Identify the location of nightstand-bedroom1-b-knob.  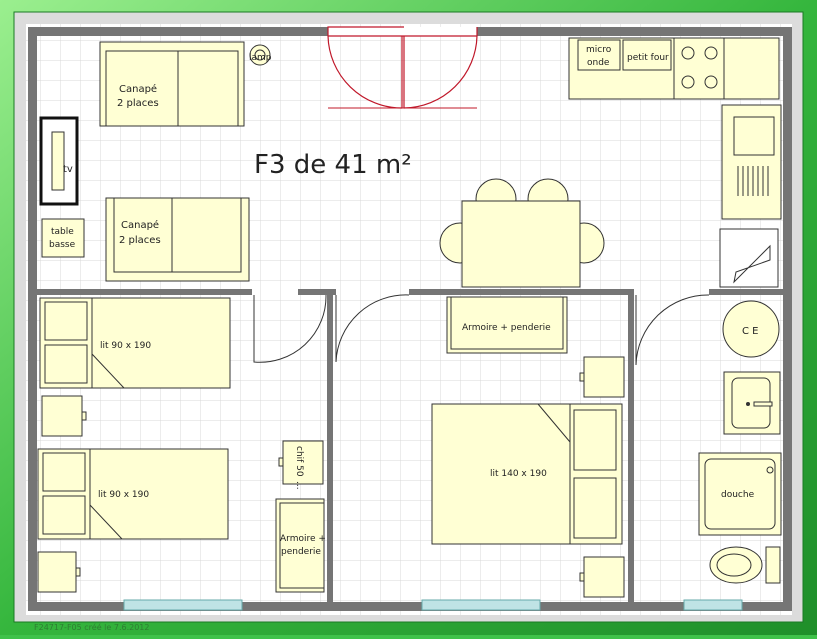
(78, 572).